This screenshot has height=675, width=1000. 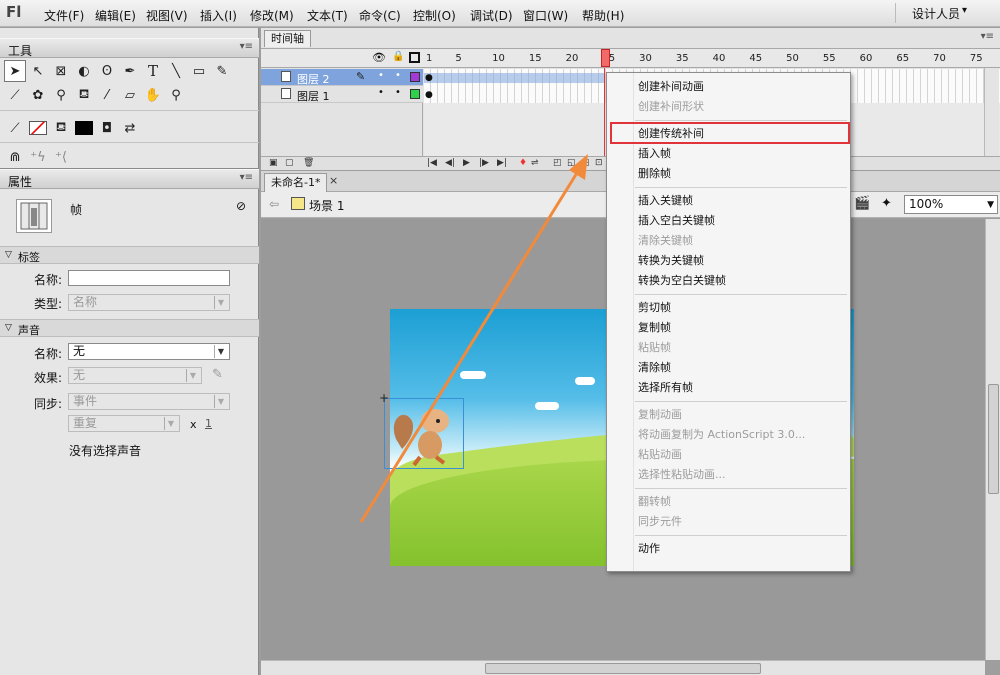 What do you see at coordinates (38, 128) in the screenshot?
I see `stroke-swatch` at bounding box center [38, 128].